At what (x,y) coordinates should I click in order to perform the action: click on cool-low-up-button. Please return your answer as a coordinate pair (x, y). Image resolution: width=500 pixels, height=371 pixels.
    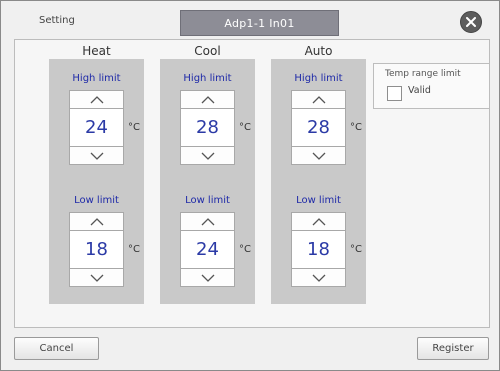
    Looking at the image, I should click on (207, 221).